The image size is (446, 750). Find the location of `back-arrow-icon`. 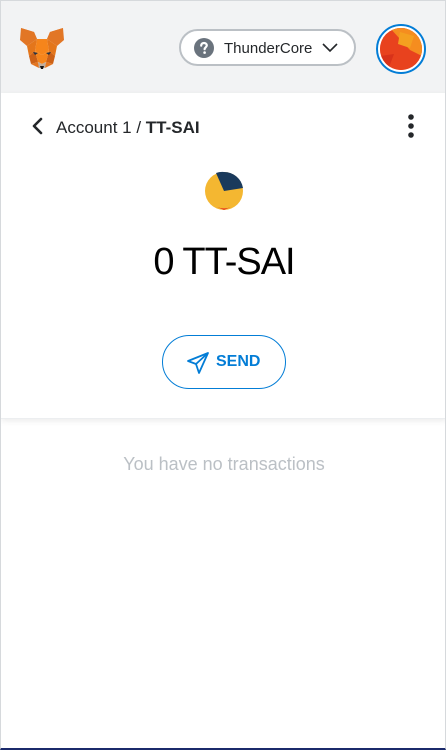

back-arrow-icon is located at coordinates (38, 126).